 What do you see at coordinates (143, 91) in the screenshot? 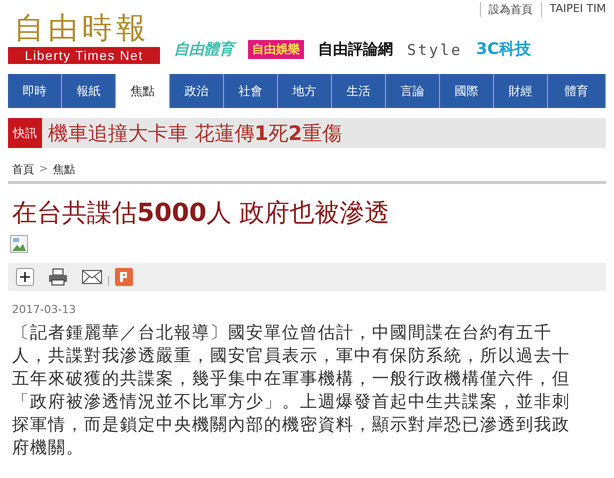
I see `nav-tab: 焦點` at bounding box center [143, 91].